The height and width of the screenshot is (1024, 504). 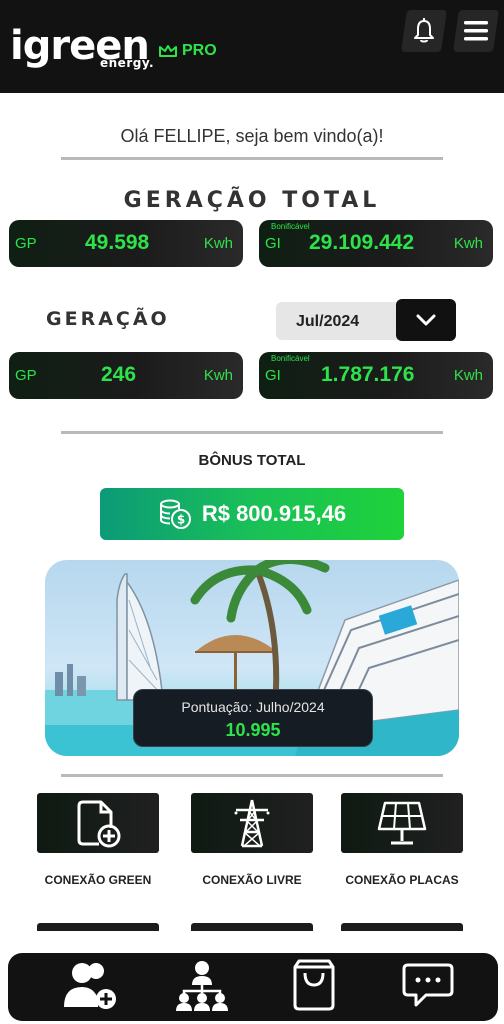 I want to click on add-user-icon, so click(x=90, y=986).